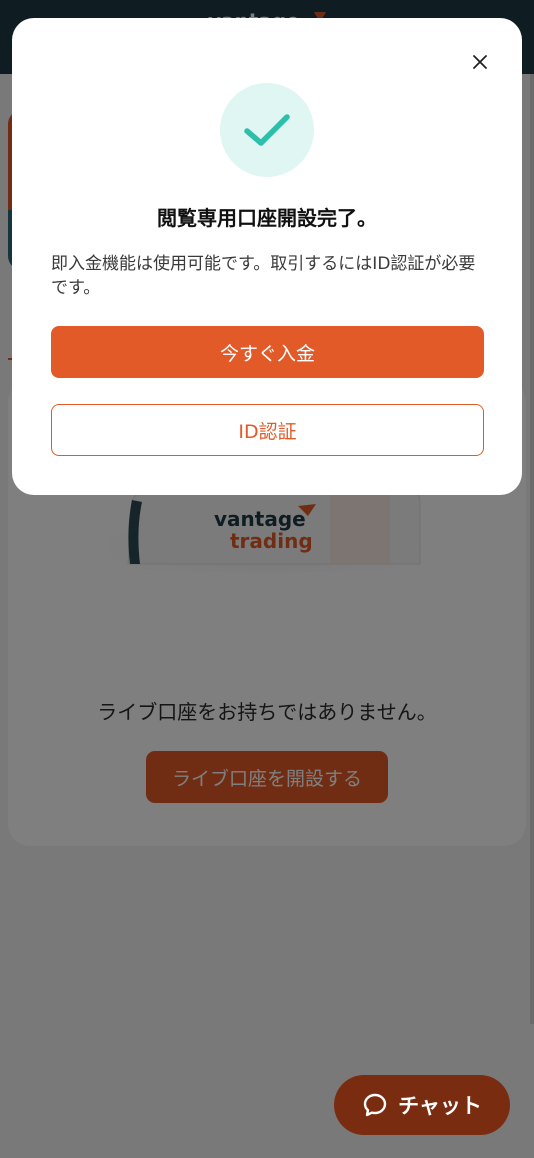 This screenshot has width=534, height=1158. I want to click on success-badge, so click(267, 130).